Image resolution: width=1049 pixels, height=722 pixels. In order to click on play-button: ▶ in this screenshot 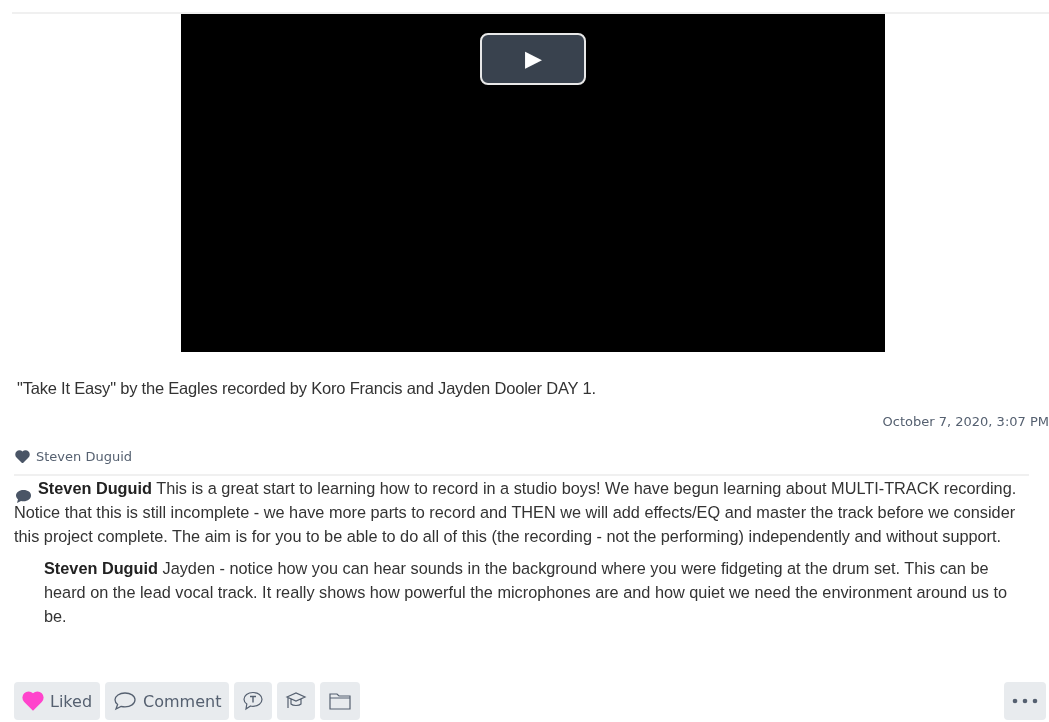, I will do `click(533, 59)`.